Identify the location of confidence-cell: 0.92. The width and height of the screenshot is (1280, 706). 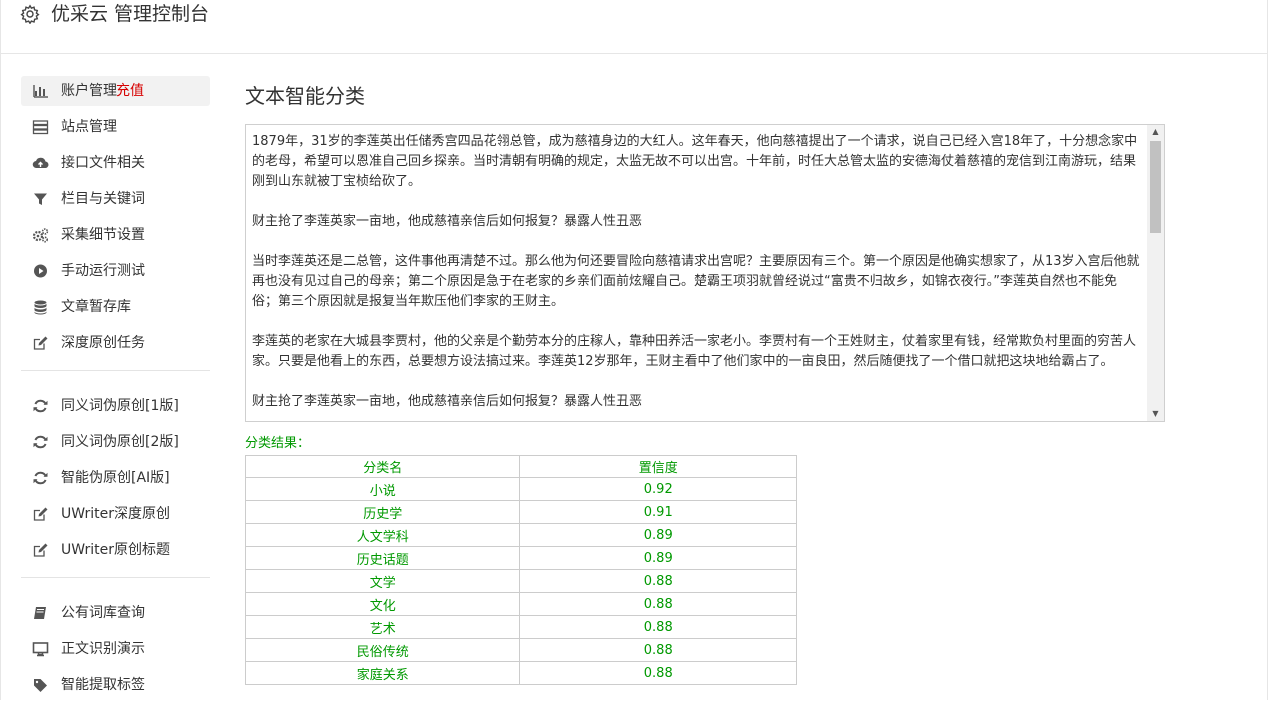
(658, 489).